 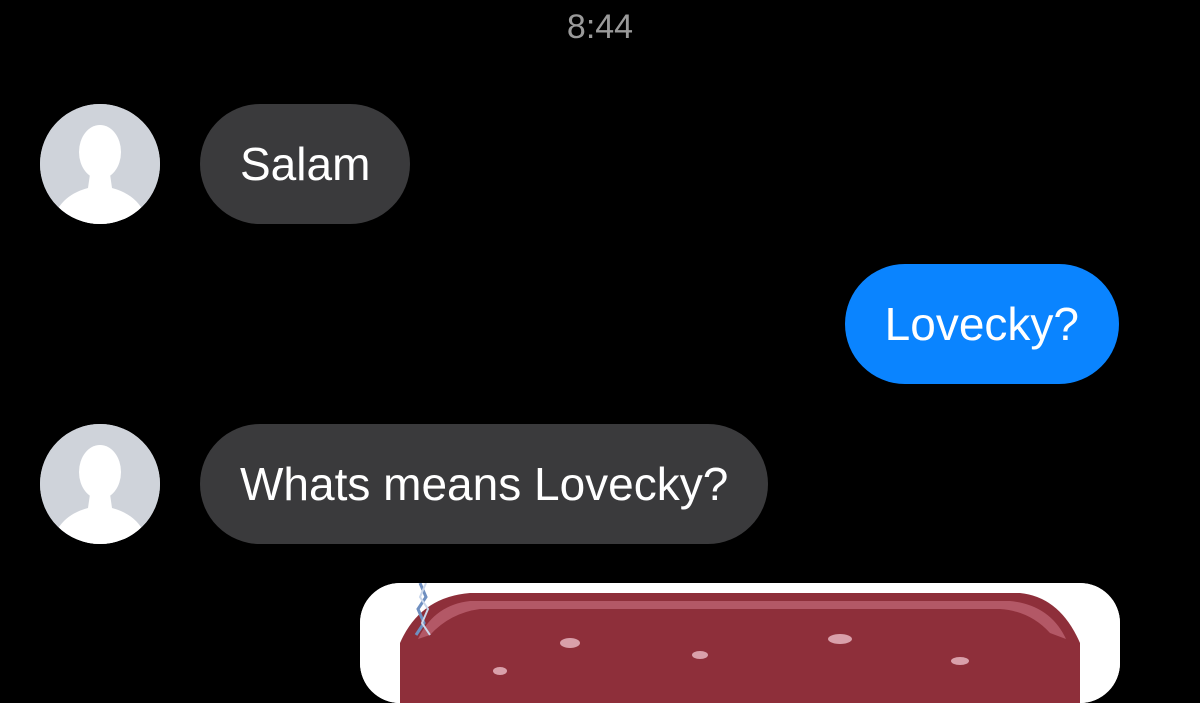 I want to click on message-timestamp: 8:44, so click(x=600, y=27).